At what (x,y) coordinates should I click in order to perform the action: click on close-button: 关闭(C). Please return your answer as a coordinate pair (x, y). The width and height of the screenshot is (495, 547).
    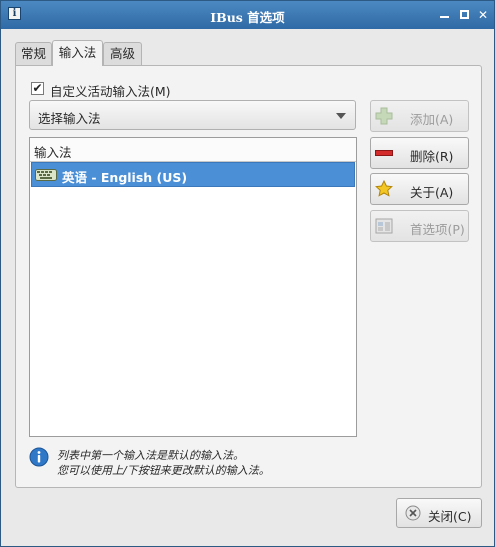
    Looking at the image, I should click on (439, 513).